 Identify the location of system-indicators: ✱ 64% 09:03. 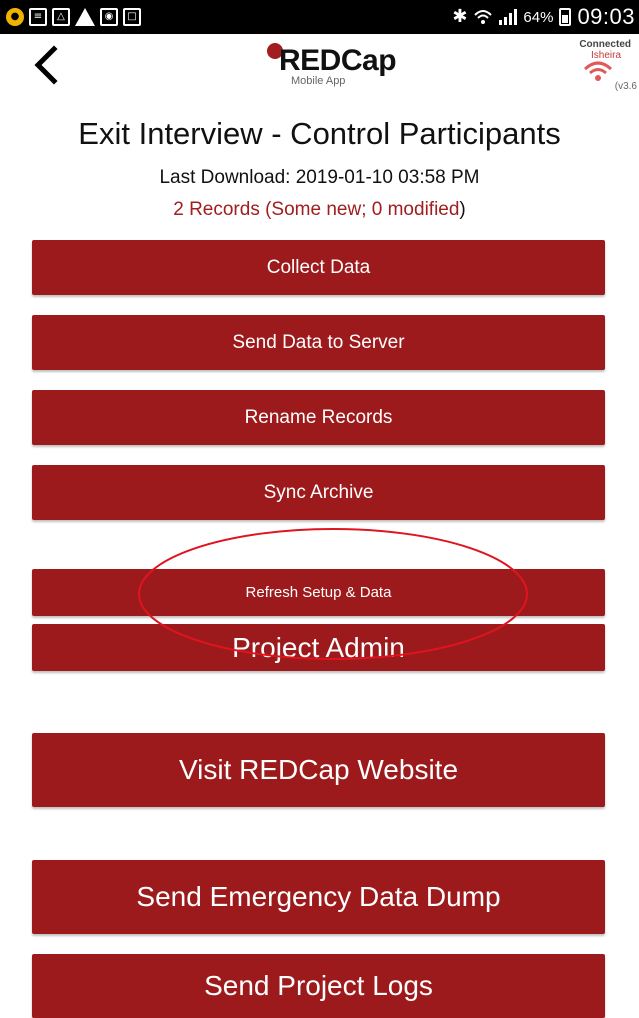
(543, 16).